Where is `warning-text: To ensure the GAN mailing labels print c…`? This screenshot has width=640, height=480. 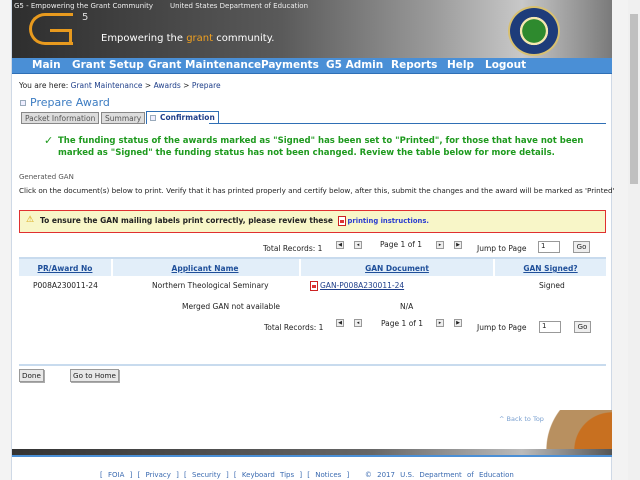 warning-text: To ensure the GAN mailing labels print c… is located at coordinates (188, 220).